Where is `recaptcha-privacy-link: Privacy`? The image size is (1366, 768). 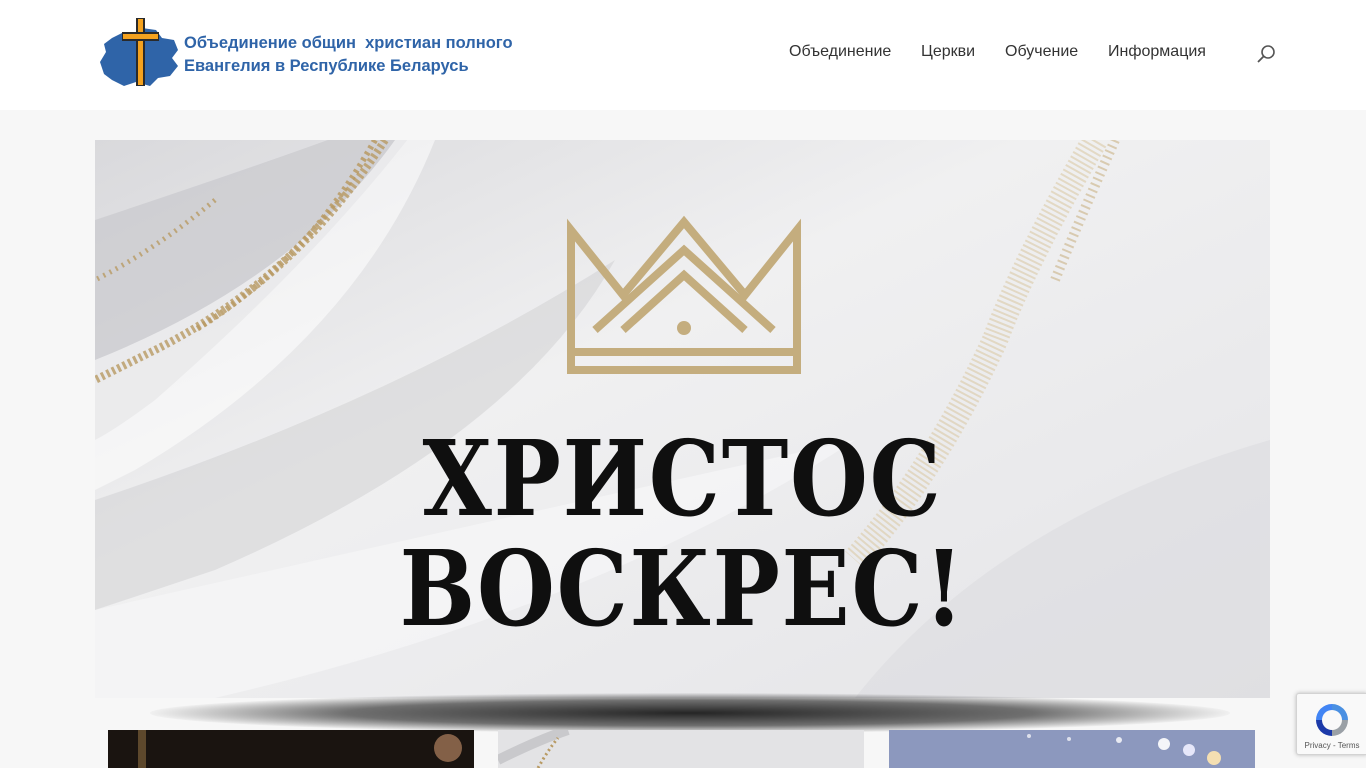
recaptcha-privacy-link: Privacy is located at coordinates (1318, 745).